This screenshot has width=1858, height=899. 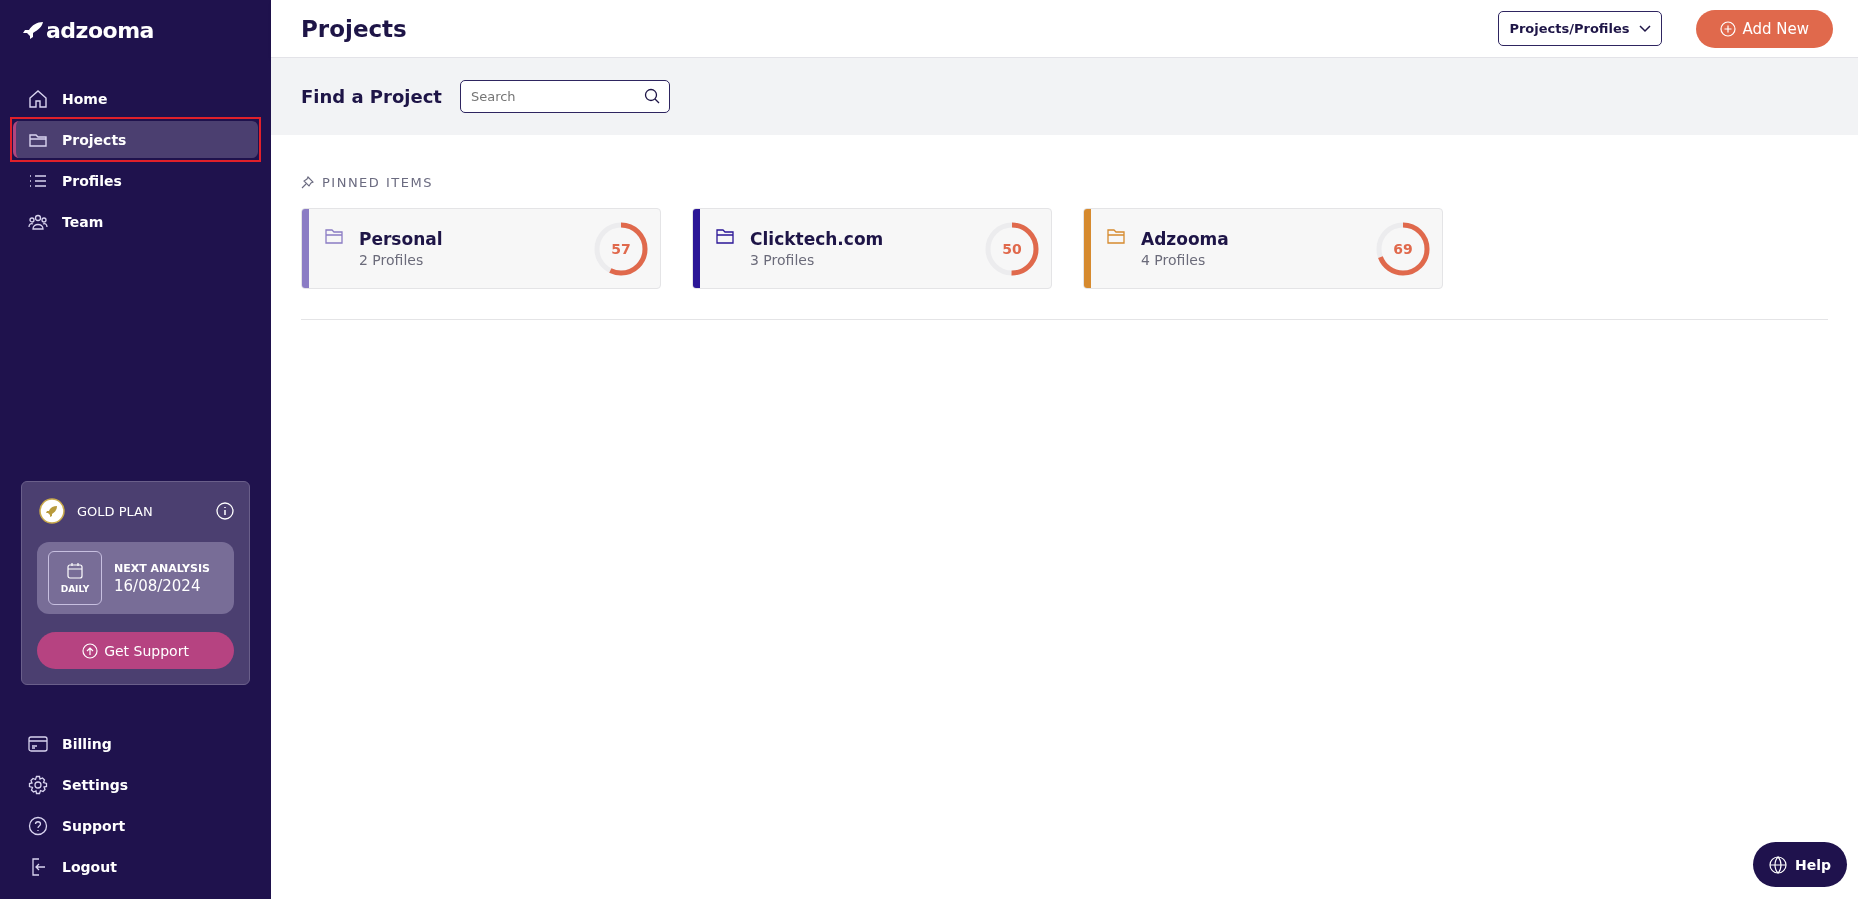 I want to click on next-analysis-label: NEXT ANALYSIS, so click(x=162, y=568).